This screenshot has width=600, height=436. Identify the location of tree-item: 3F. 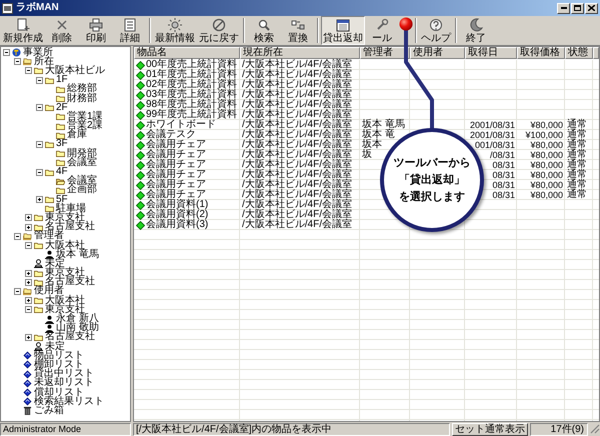
(62, 144).